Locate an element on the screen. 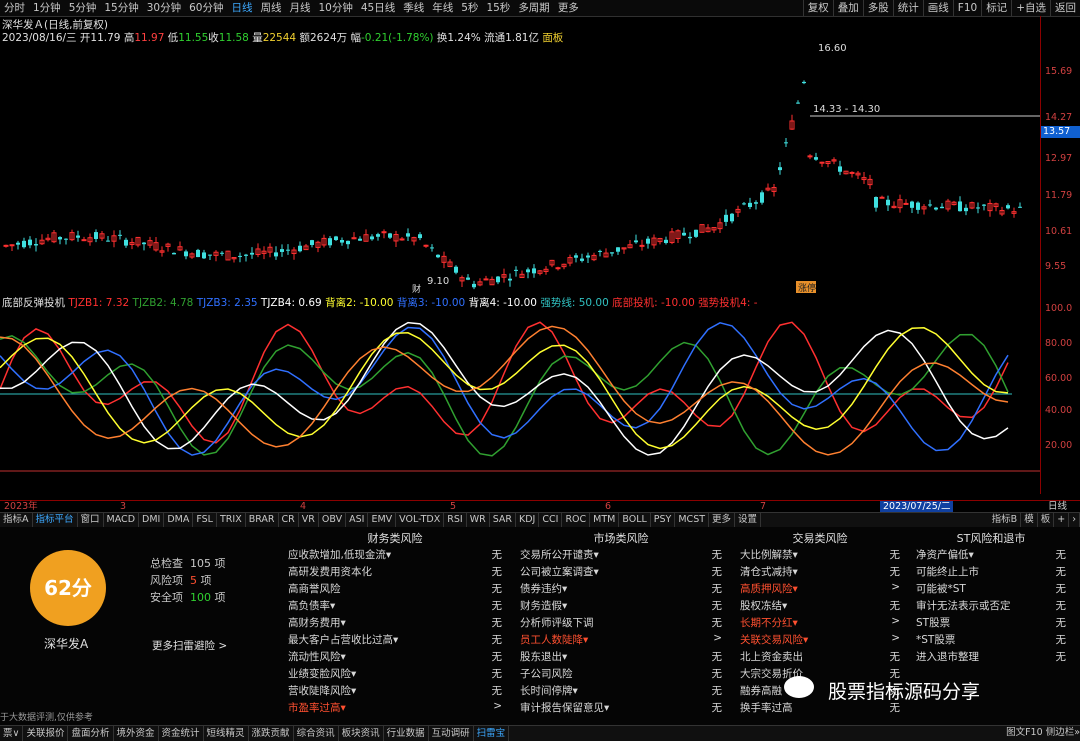 The width and height of the screenshot is (1080, 741). risk-row: 可能终止上市 无 is located at coordinates (991, 571).